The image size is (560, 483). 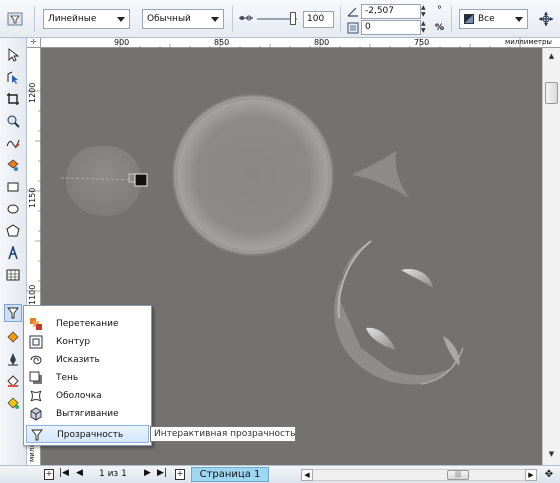 What do you see at coordinates (322, 42) in the screenshot?
I see `ruler-h-label: 800` at bounding box center [322, 42].